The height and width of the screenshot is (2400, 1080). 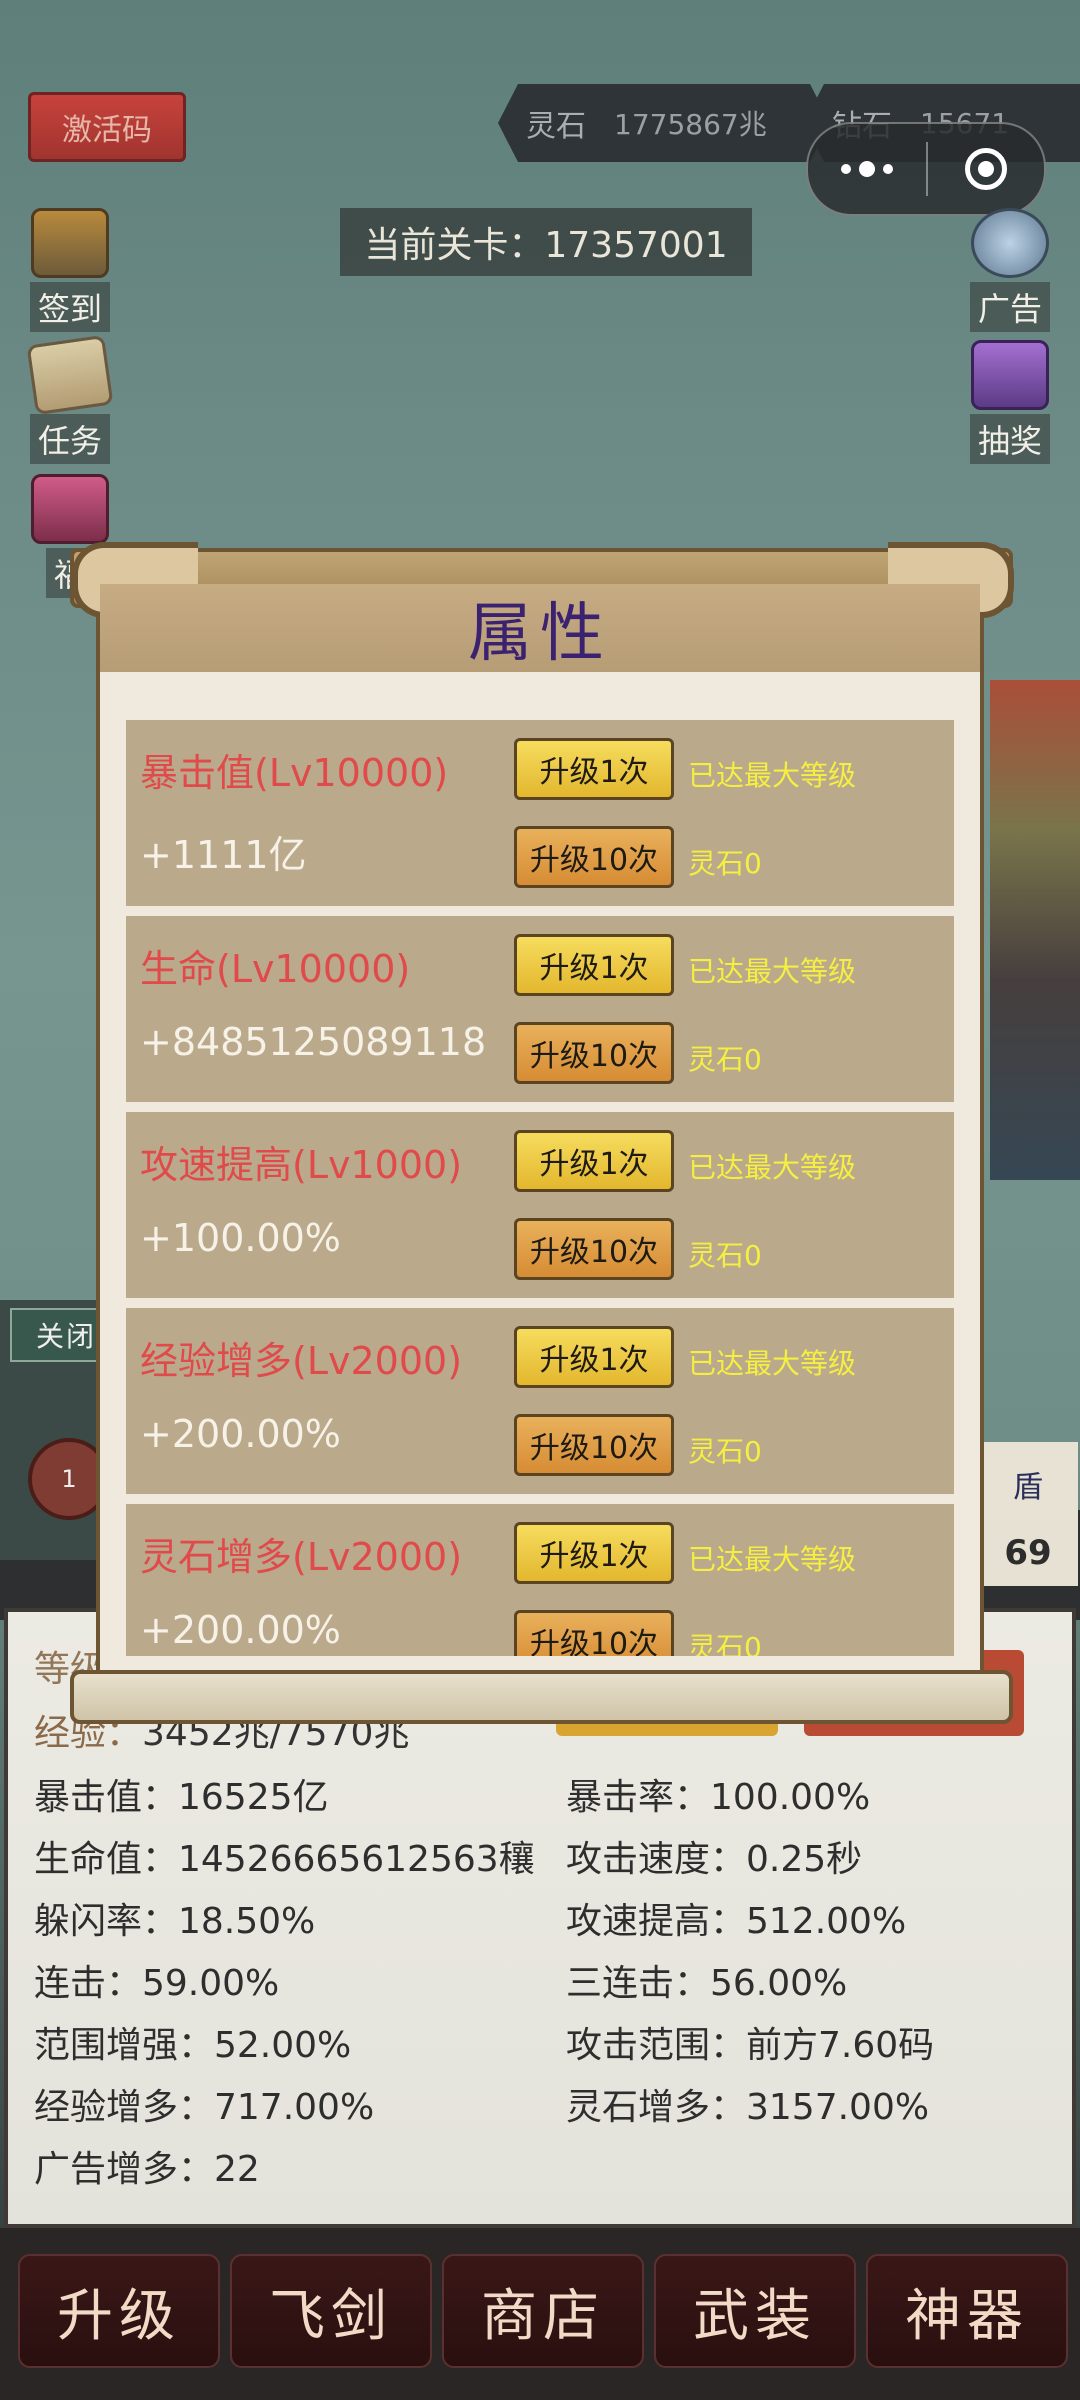 What do you see at coordinates (107, 127) in the screenshot?
I see `activate-code-button: 激活码` at bounding box center [107, 127].